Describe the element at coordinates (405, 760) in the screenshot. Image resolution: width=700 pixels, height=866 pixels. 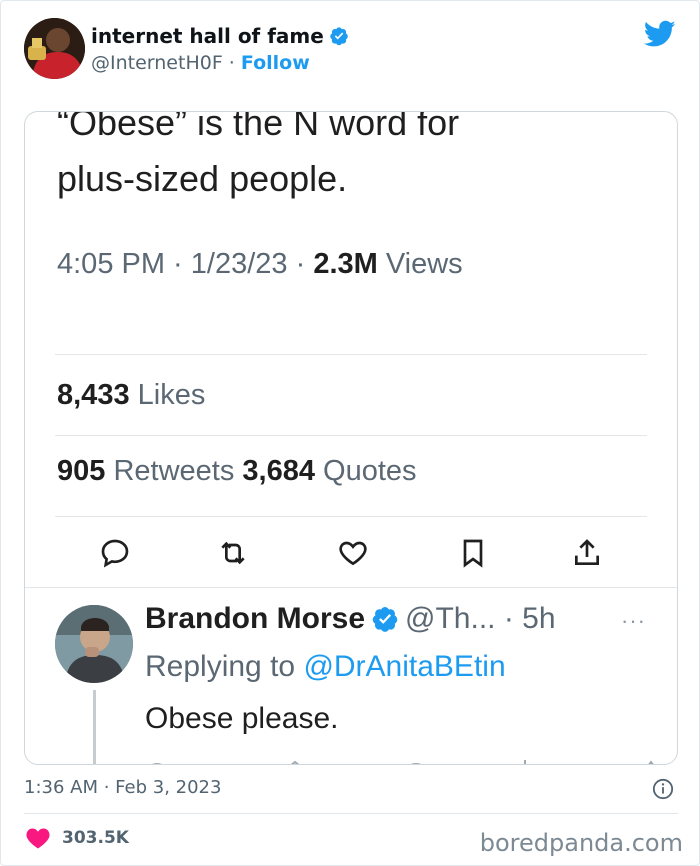
I see `reply-action-icons-cropped` at that location.